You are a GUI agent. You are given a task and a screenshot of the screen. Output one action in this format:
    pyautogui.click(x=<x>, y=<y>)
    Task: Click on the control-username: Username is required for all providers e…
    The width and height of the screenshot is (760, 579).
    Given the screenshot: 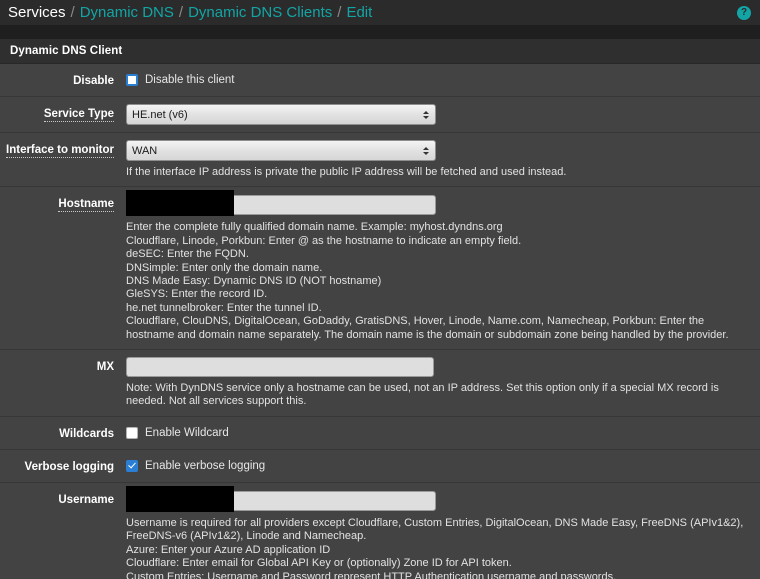 What is the action you would take?
    pyautogui.click(x=438, y=532)
    